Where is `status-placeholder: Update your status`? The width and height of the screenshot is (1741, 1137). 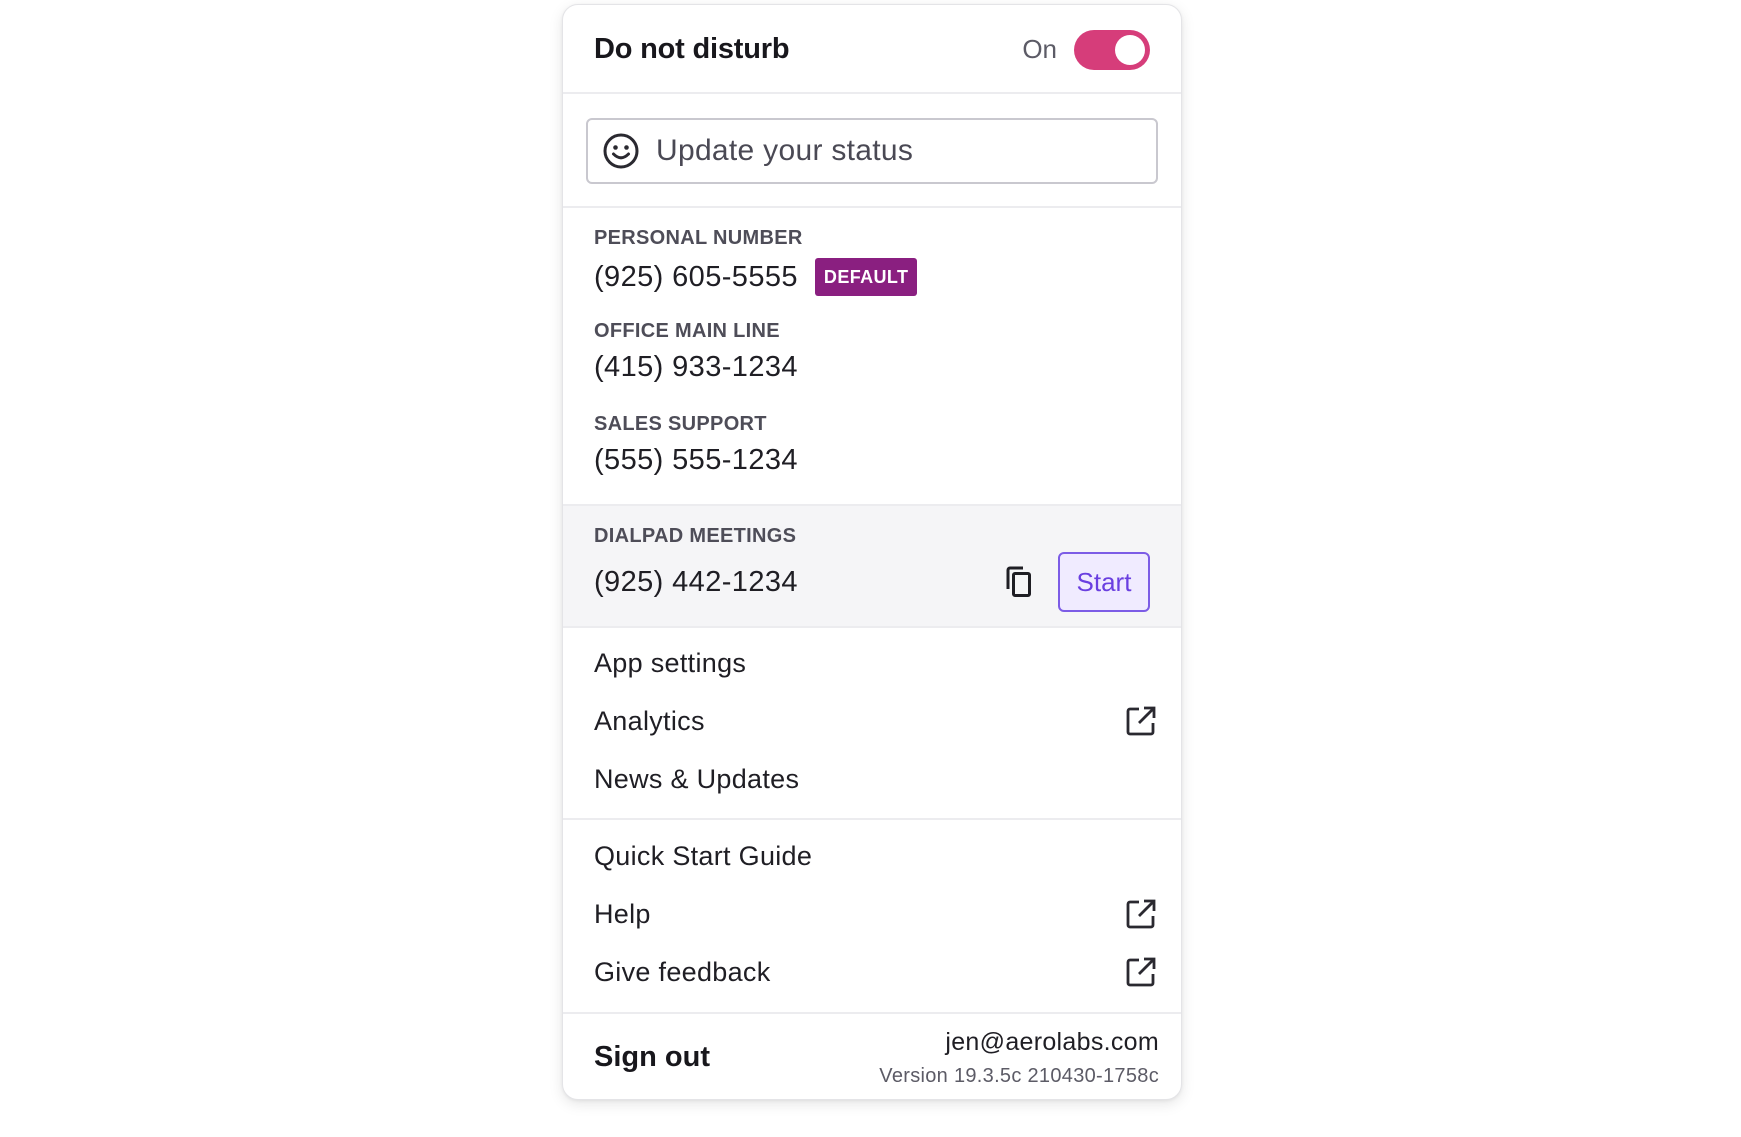
status-placeholder: Update your status is located at coordinates (785, 150).